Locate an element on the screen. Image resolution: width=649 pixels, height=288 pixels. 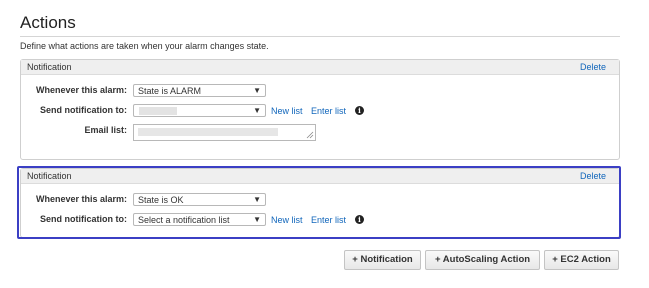
add-autoscaling-action-button: + AutoScaling Action is located at coordinates (482, 260).